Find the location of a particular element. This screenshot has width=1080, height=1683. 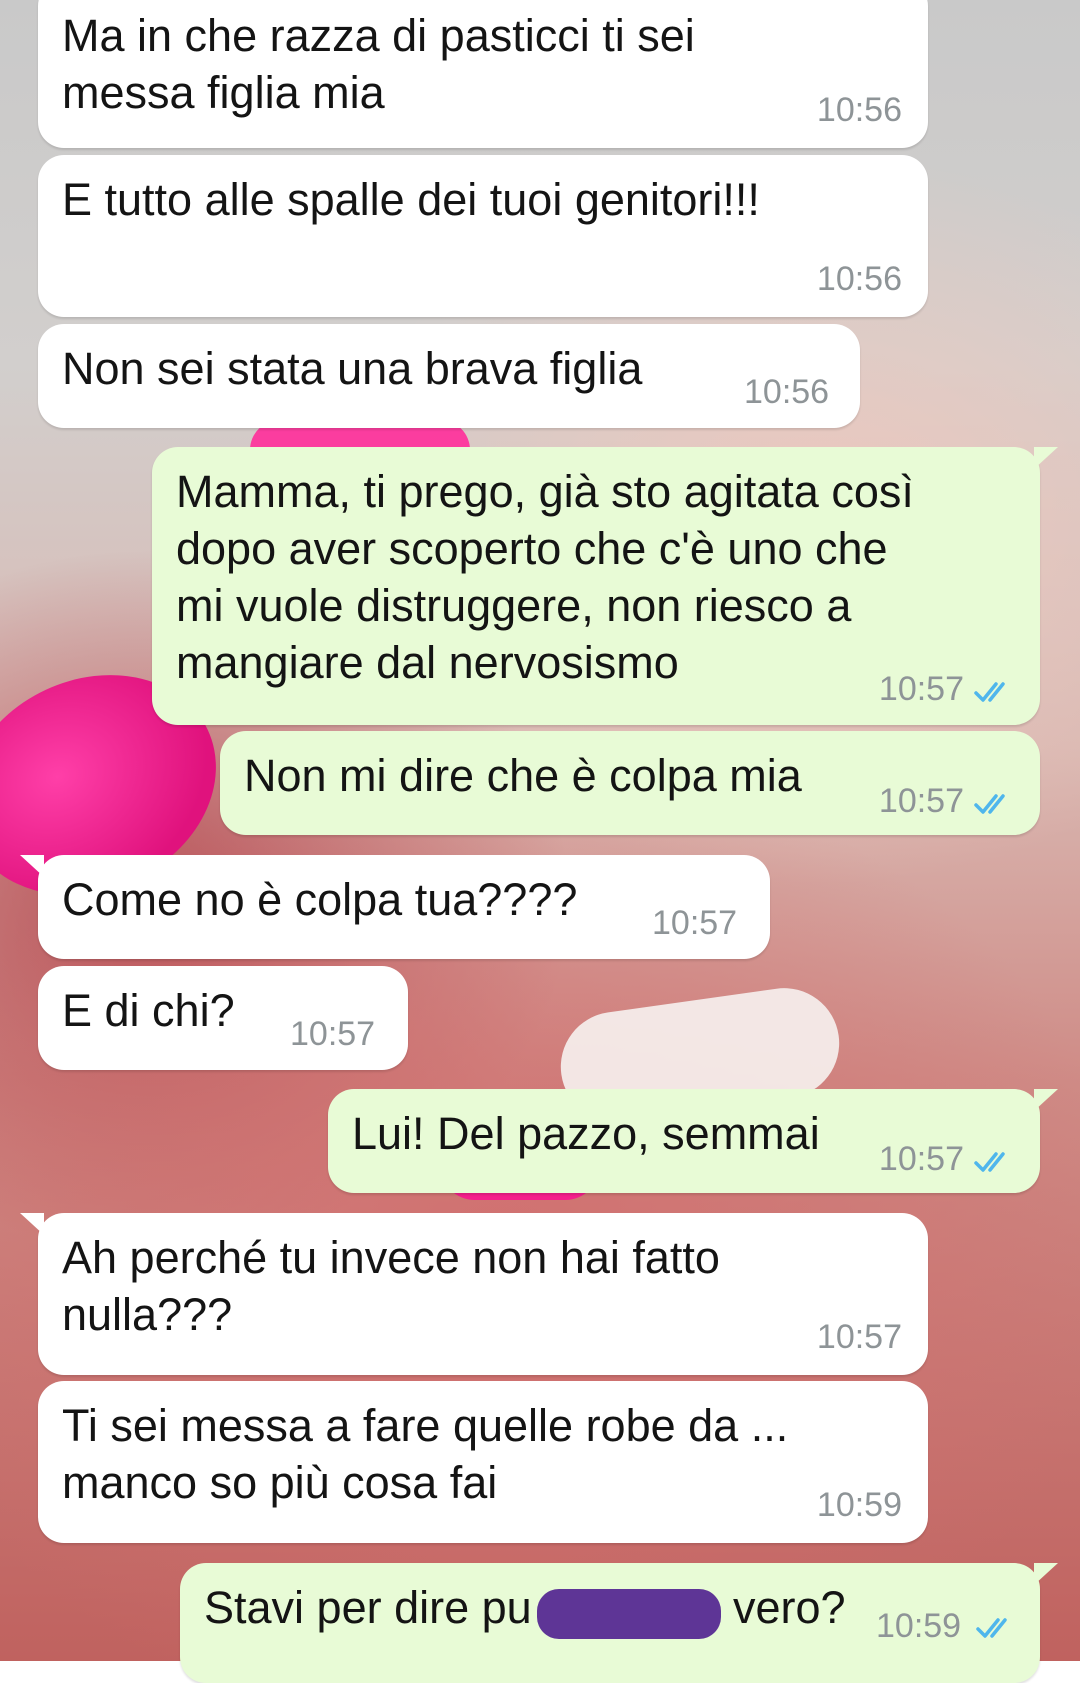

message-incoming: Come no è colpa tua???? 10:57 is located at coordinates (395, 907).